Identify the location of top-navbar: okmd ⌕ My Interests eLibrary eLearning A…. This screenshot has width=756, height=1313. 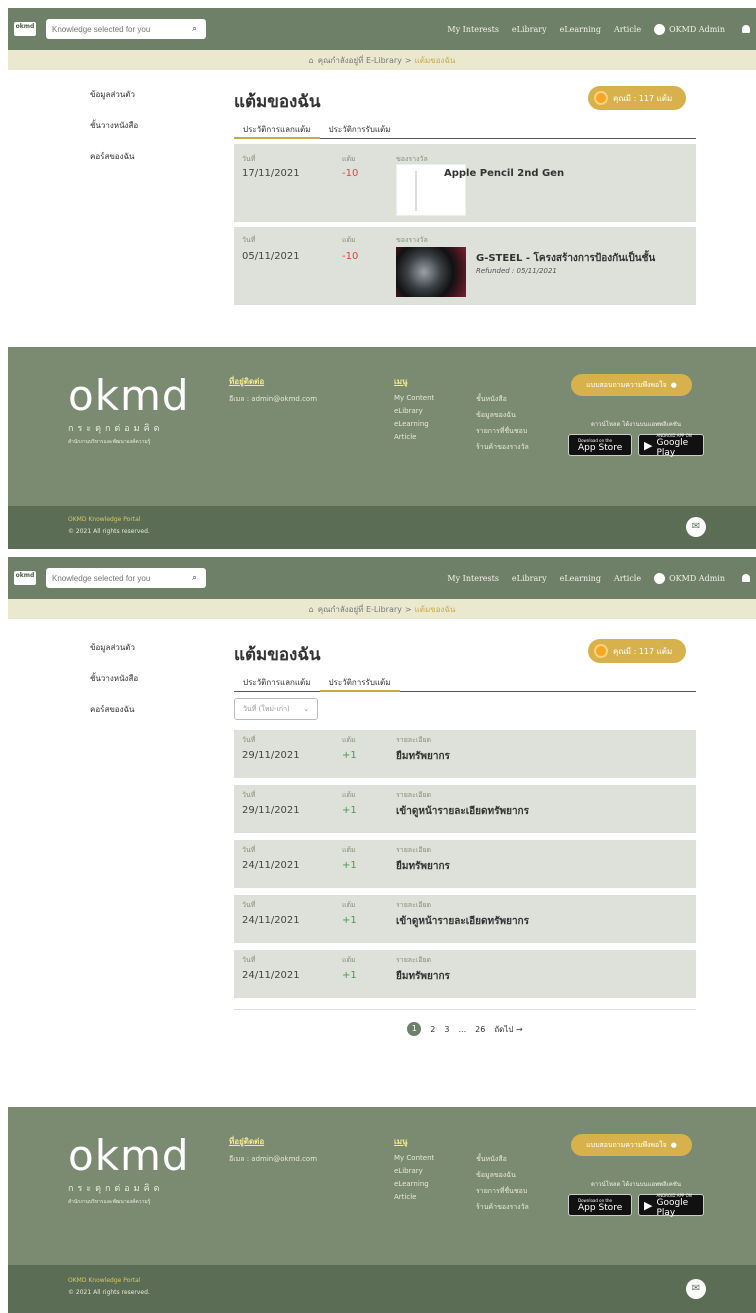
(382, 29).